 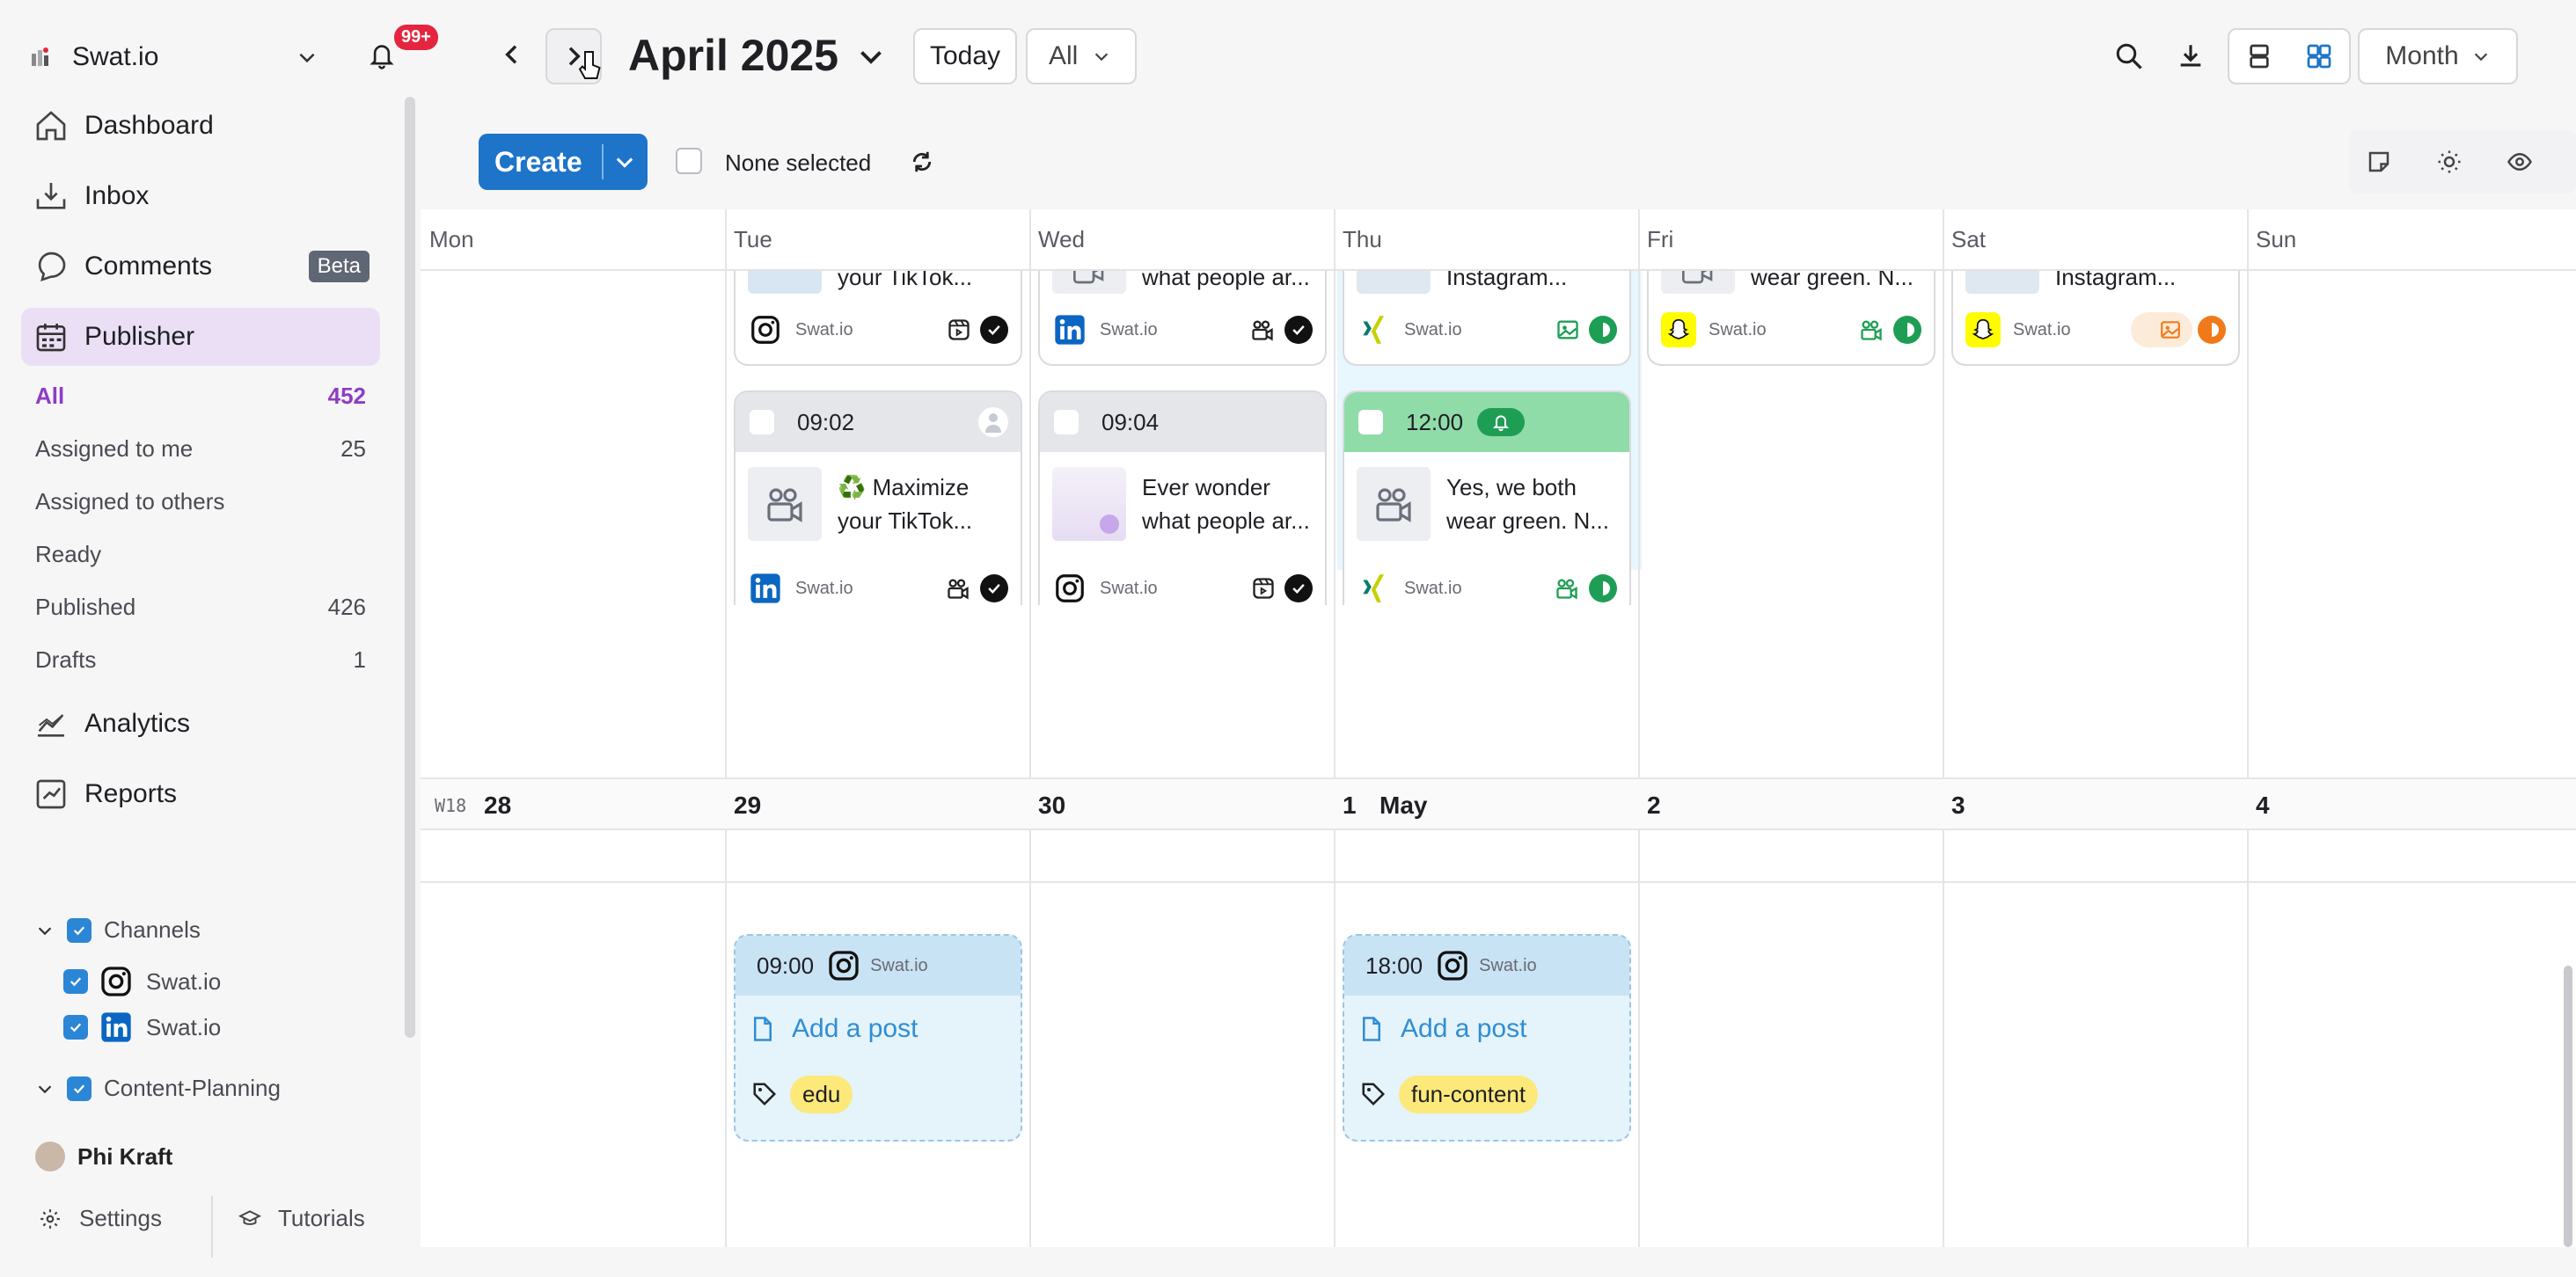 What do you see at coordinates (2170, 329) in the screenshot?
I see `image-type-icon` at bounding box center [2170, 329].